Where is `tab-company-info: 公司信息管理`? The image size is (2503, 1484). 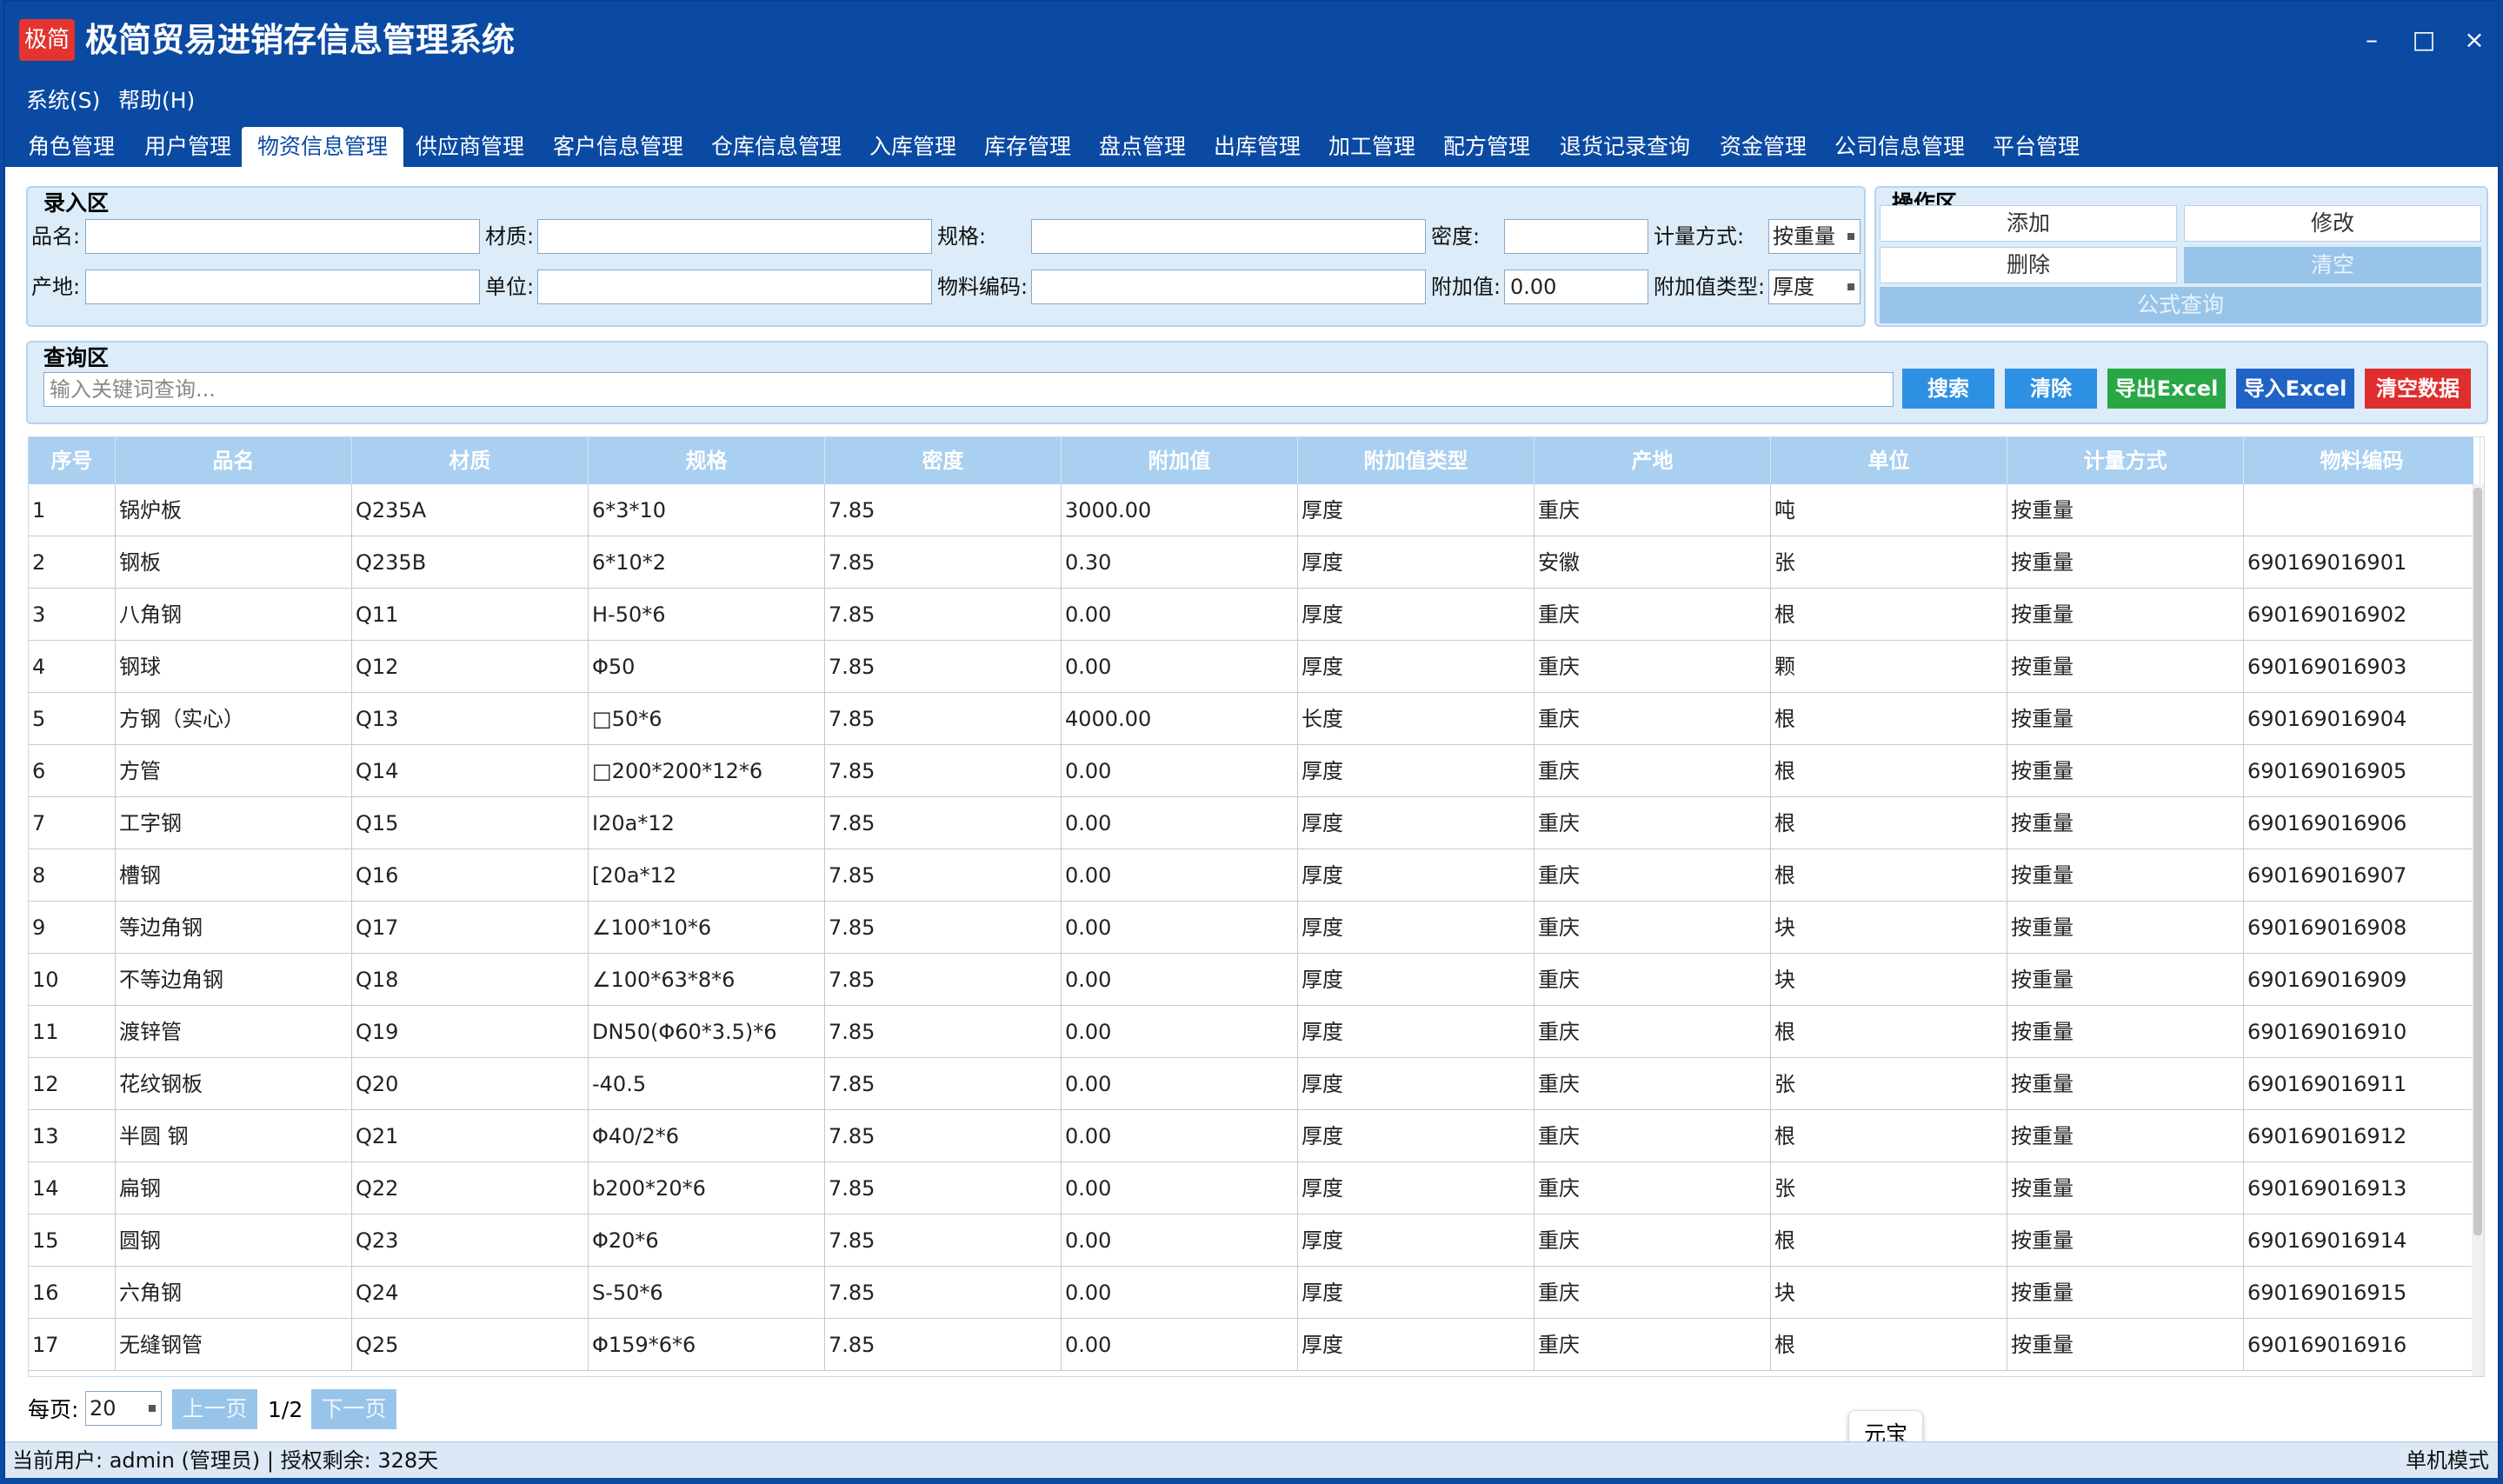 tab-company-info: 公司信息管理 is located at coordinates (1899, 147).